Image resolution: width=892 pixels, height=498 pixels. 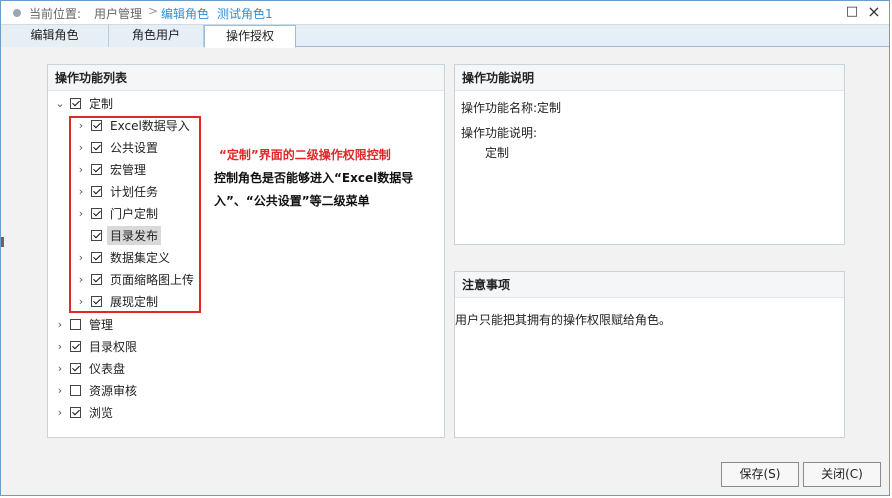 What do you see at coordinates (852, 12) in the screenshot?
I see `maximize-icon: □` at bounding box center [852, 12].